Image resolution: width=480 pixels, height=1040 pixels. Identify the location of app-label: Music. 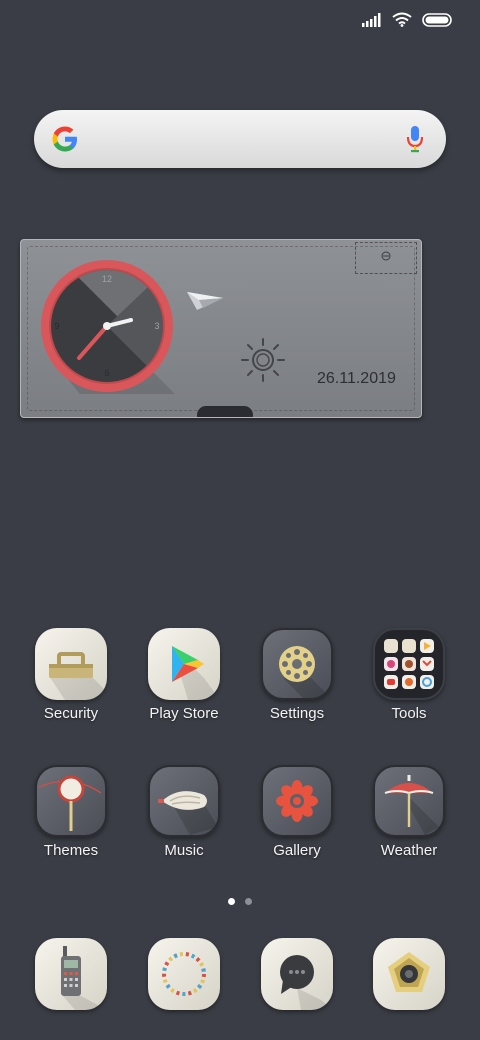
(184, 850).